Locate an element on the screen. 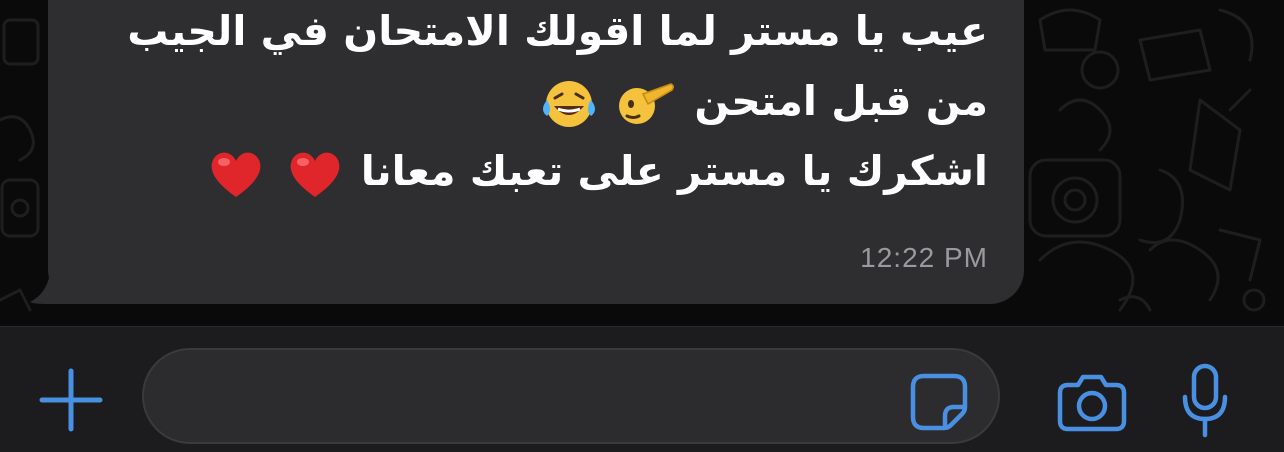 This screenshot has height=452, width=1284. camera-icon is located at coordinates (1092, 402).